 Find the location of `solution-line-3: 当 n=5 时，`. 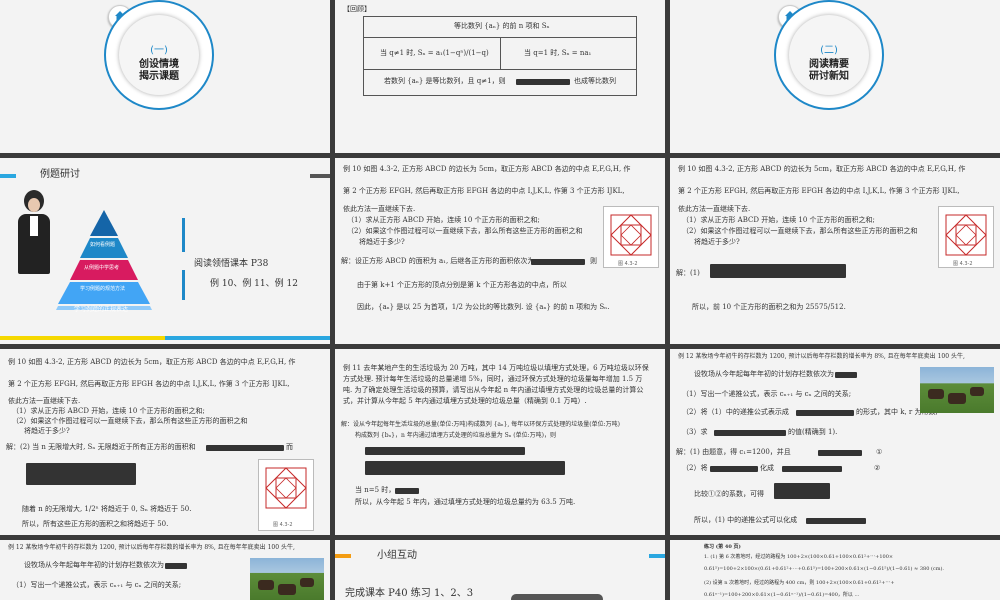

solution-line-3: 当 n=5 时， is located at coordinates (375, 490).